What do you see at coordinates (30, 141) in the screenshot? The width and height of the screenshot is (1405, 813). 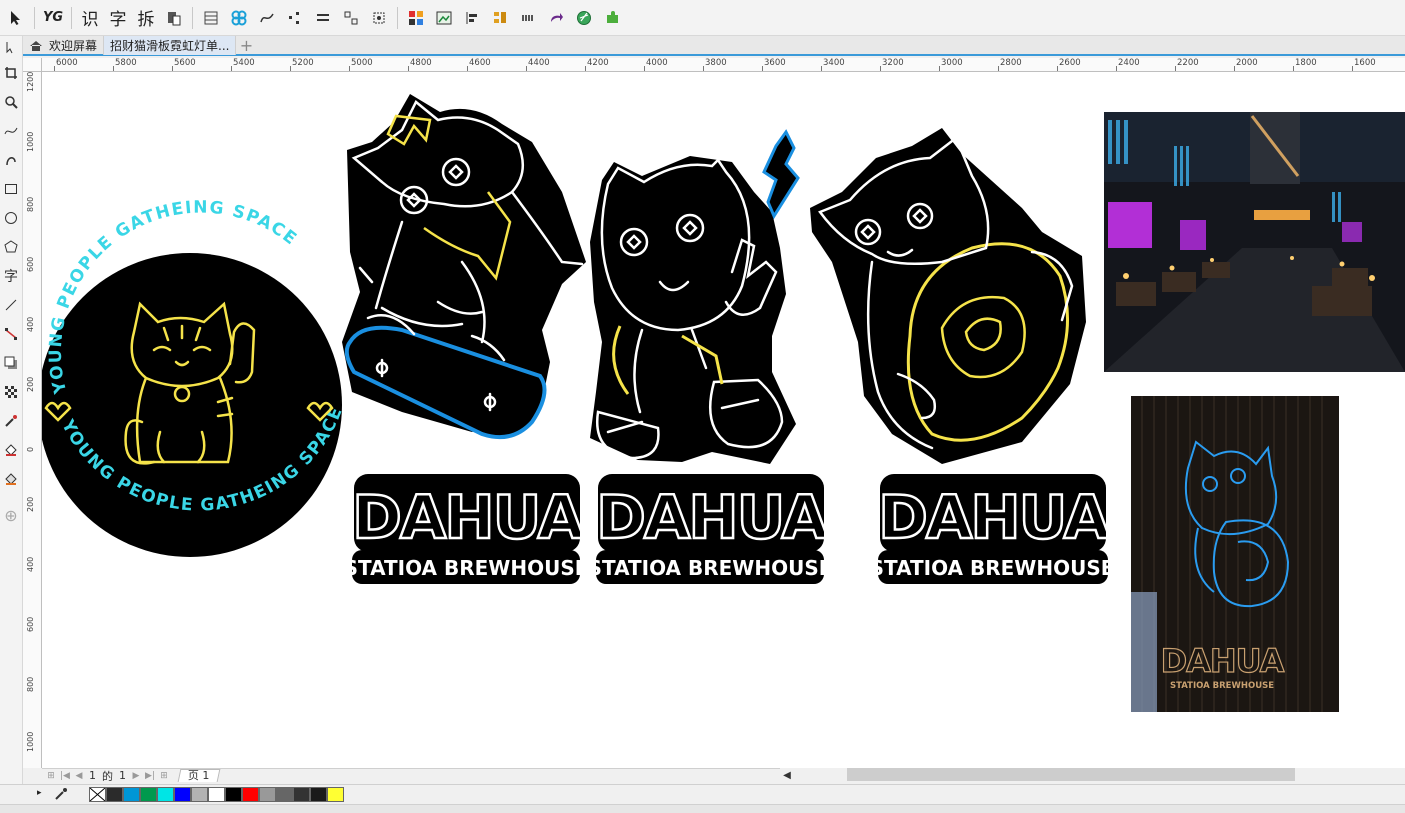 I see `ruler-tick-label: 1000` at bounding box center [30, 141].